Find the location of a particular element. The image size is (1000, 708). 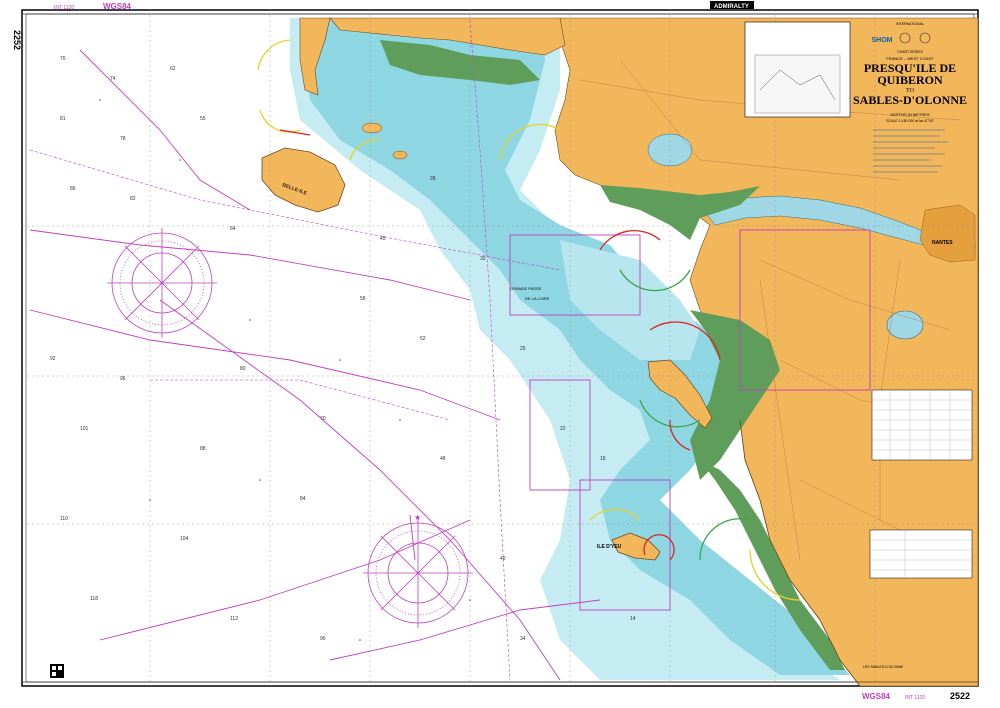

int-top: INT 1120 is located at coordinates (64, 8).